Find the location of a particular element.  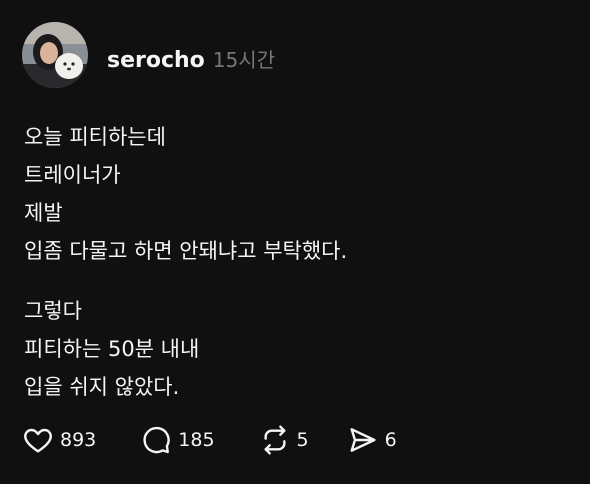

post-line: 제발 is located at coordinates (43, 213).